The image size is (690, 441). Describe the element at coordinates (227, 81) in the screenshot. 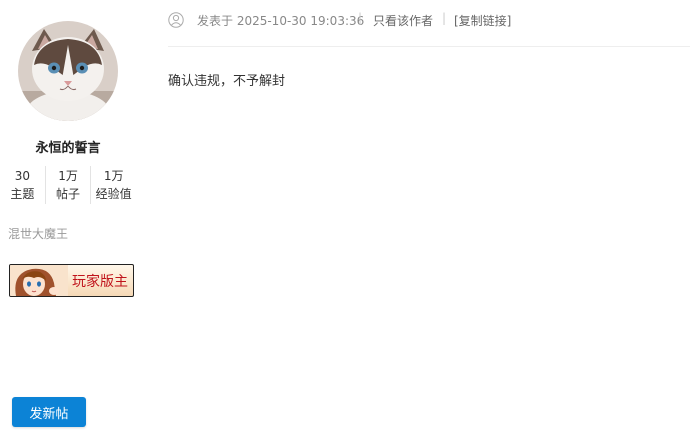

I see `post-content: 确认违规，不予解封` at that location.